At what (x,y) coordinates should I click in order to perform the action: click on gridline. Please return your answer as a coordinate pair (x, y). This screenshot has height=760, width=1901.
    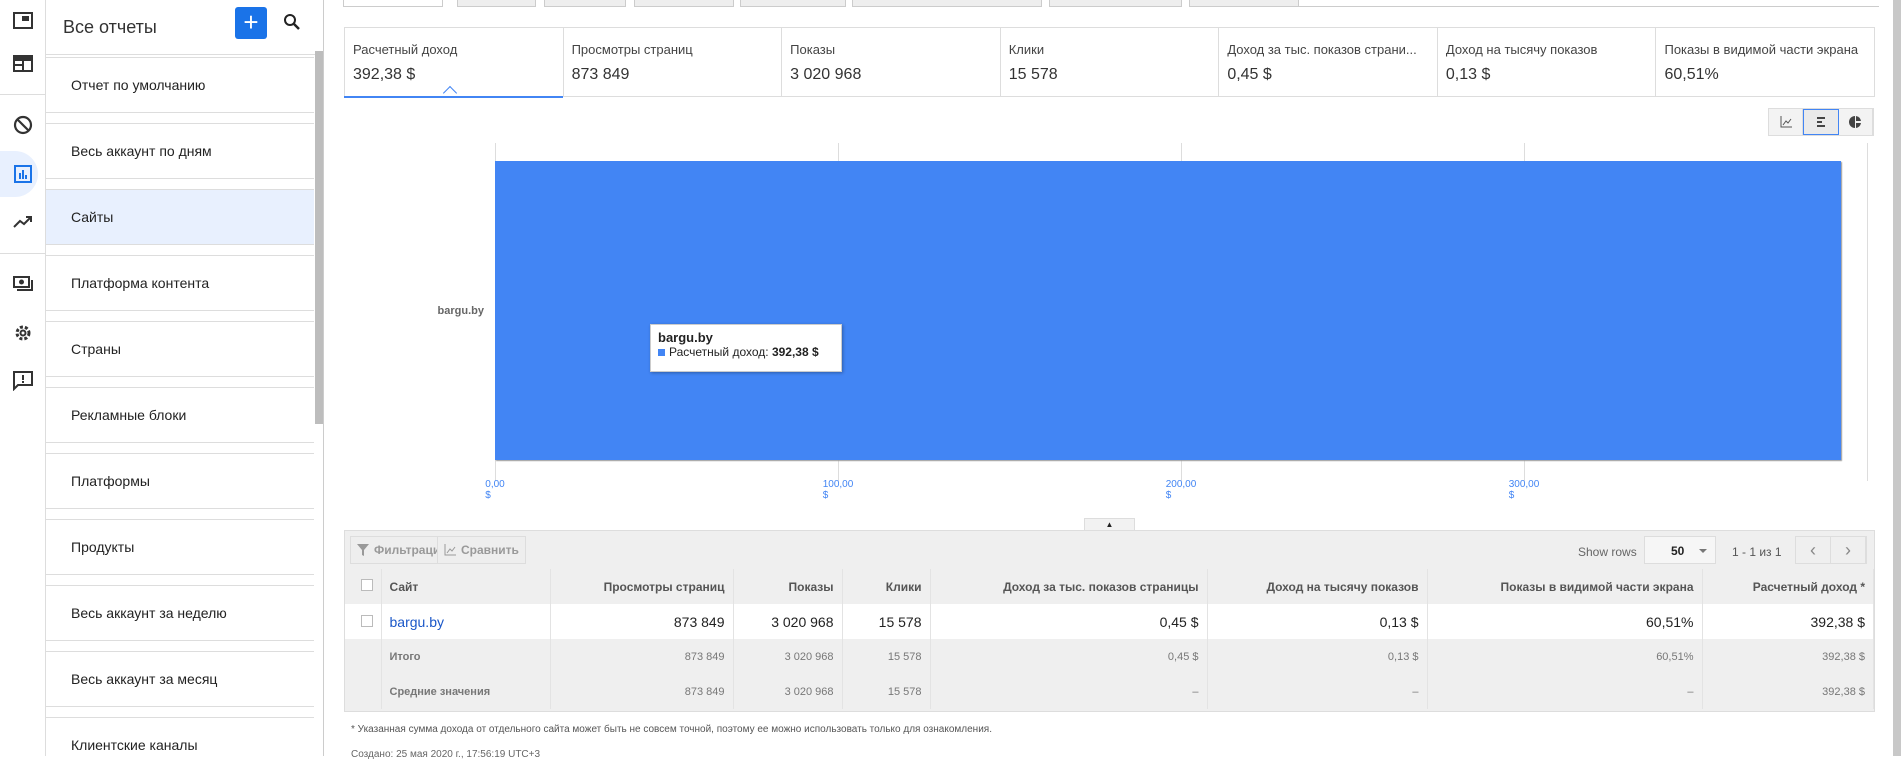
    Looking at the image, I should click on (1867, 312).